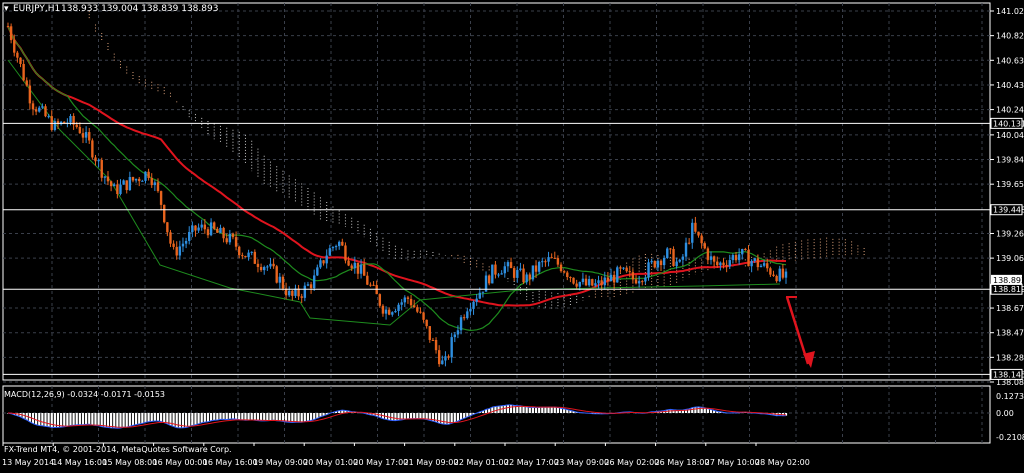 This screenshot has height=473, width=1024. I want to click on time-label: 26 May 02:00, so click(631, 462).